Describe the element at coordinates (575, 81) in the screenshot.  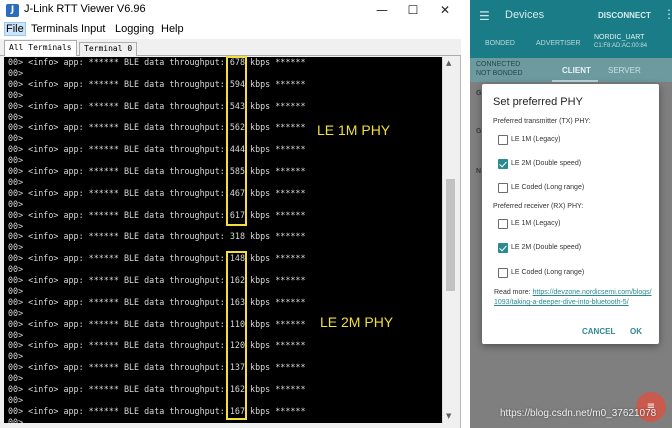
I see `client-tab-indicator` at that location.